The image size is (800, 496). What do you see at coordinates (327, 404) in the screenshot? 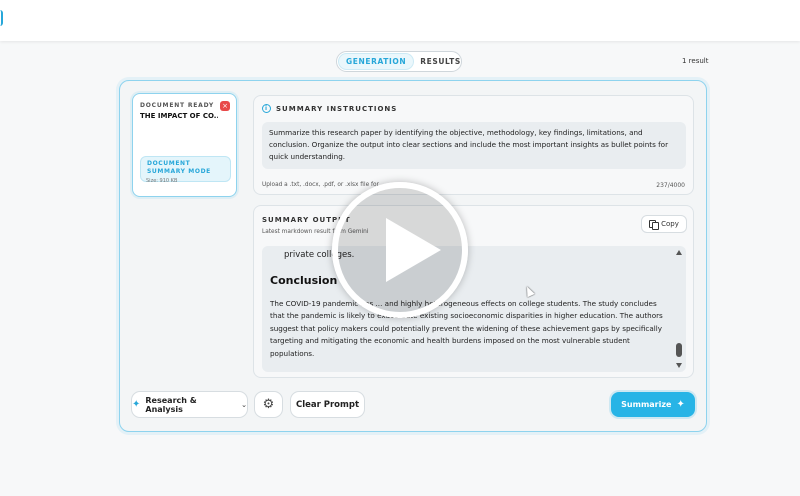
I see `clear-prompt-button: Clear Prompt` at bounding box center [327, 404].